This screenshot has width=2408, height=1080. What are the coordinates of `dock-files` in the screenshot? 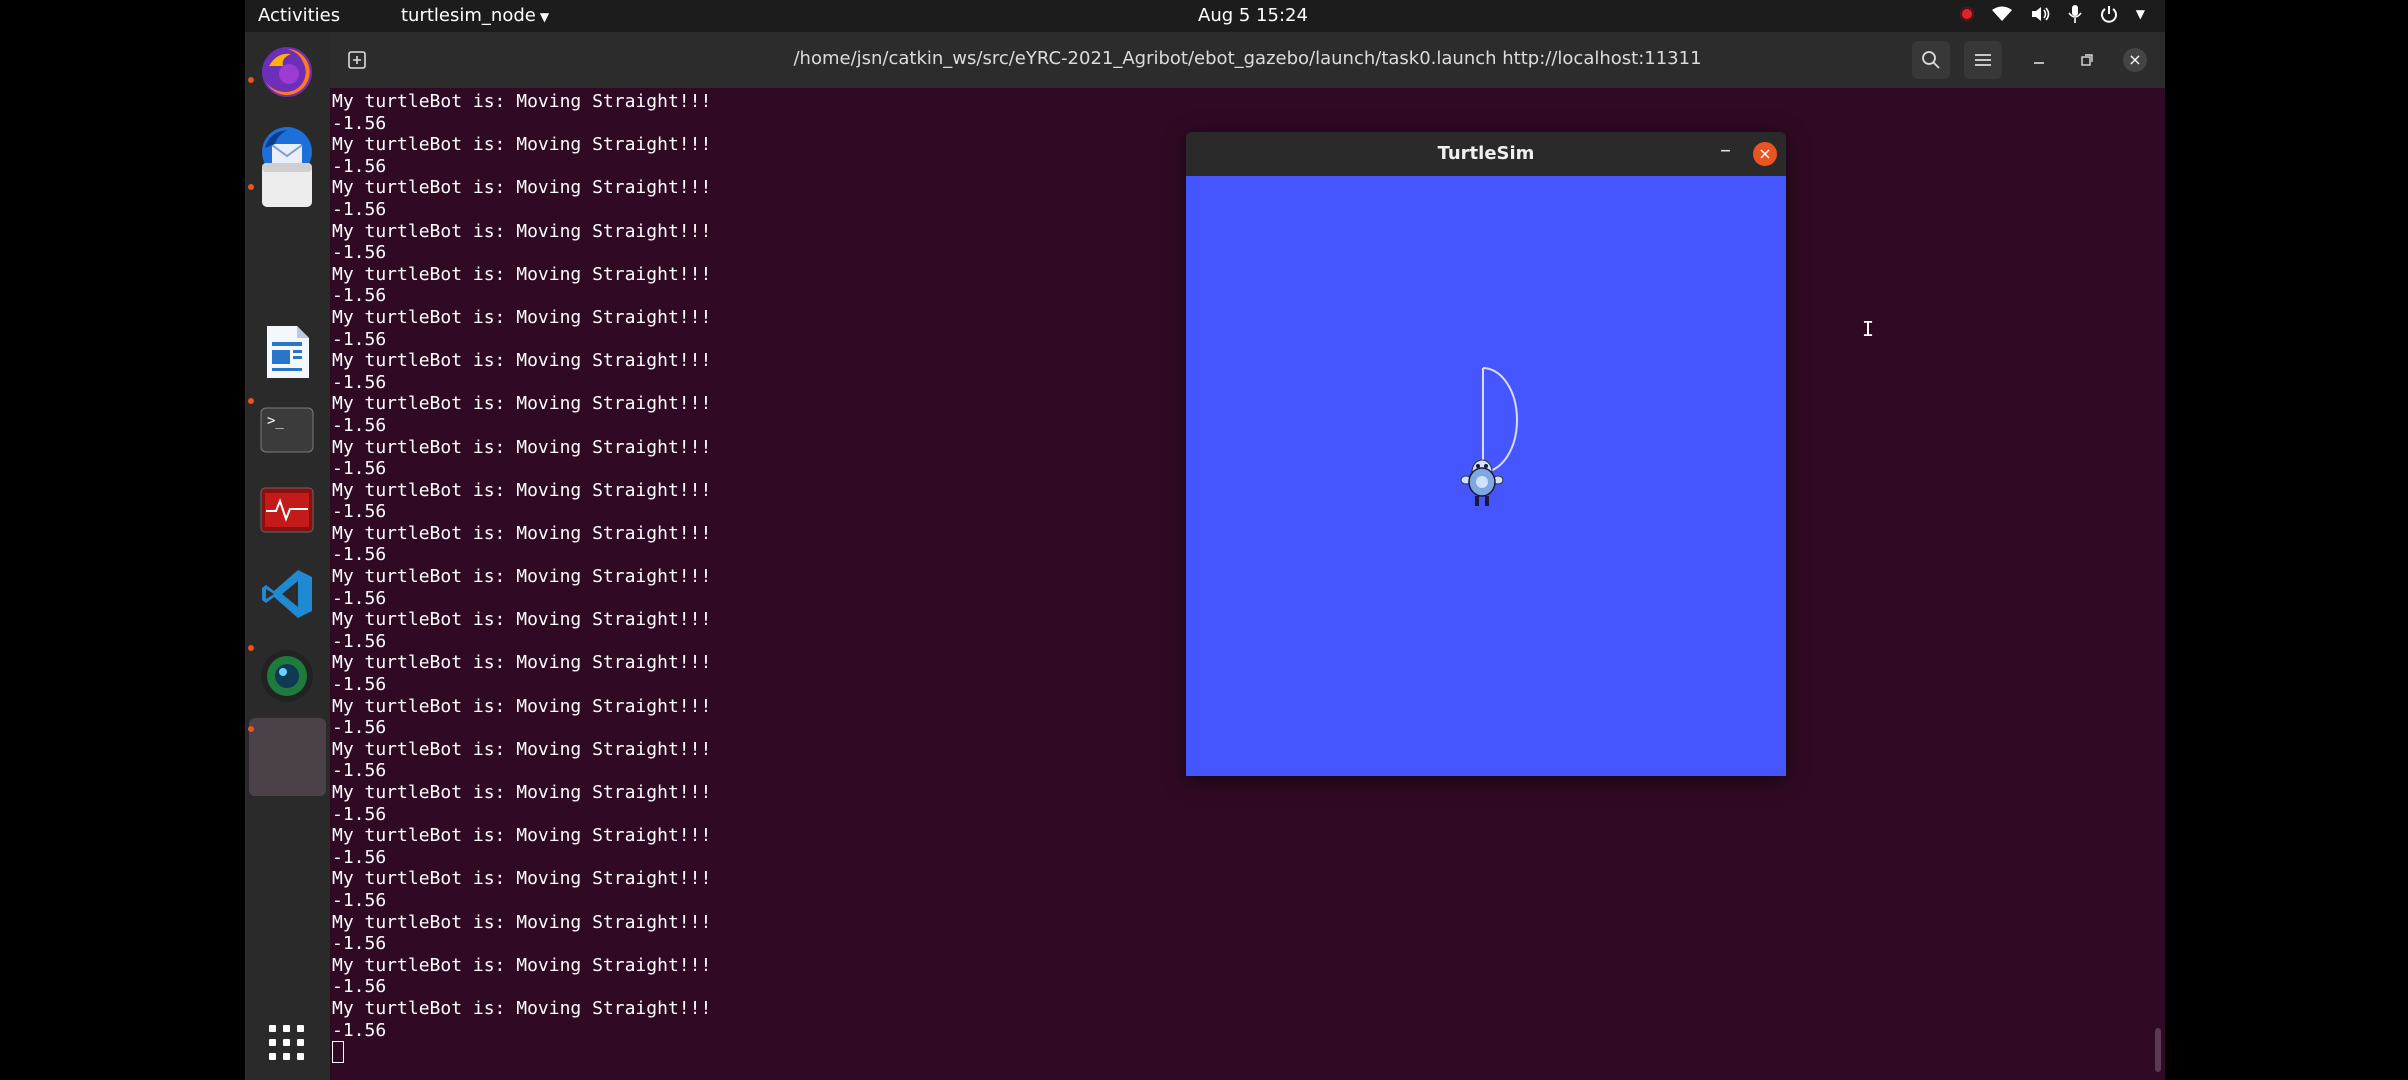 It's located at (286, 183).